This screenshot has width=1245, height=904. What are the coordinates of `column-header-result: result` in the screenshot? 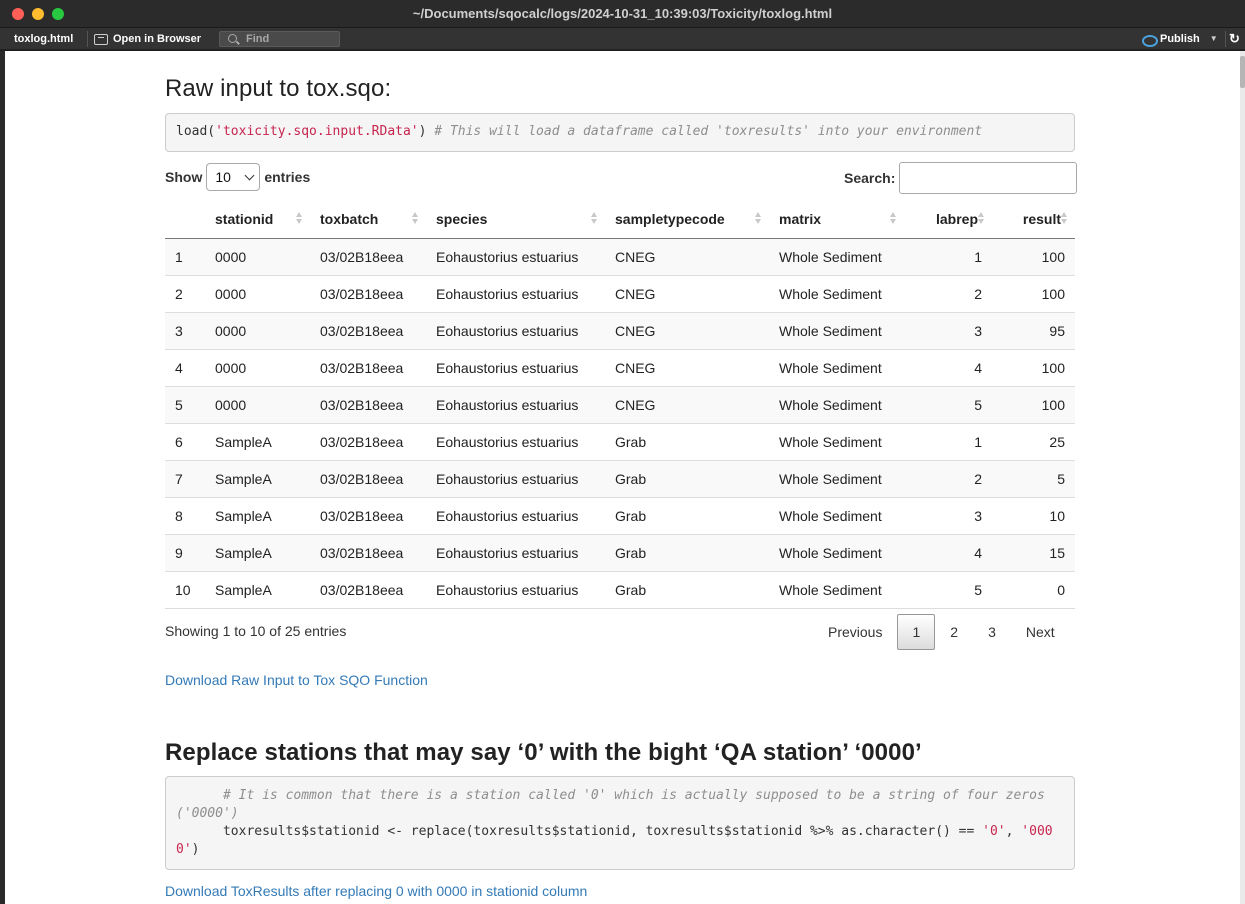 It's located at (1033, 219).